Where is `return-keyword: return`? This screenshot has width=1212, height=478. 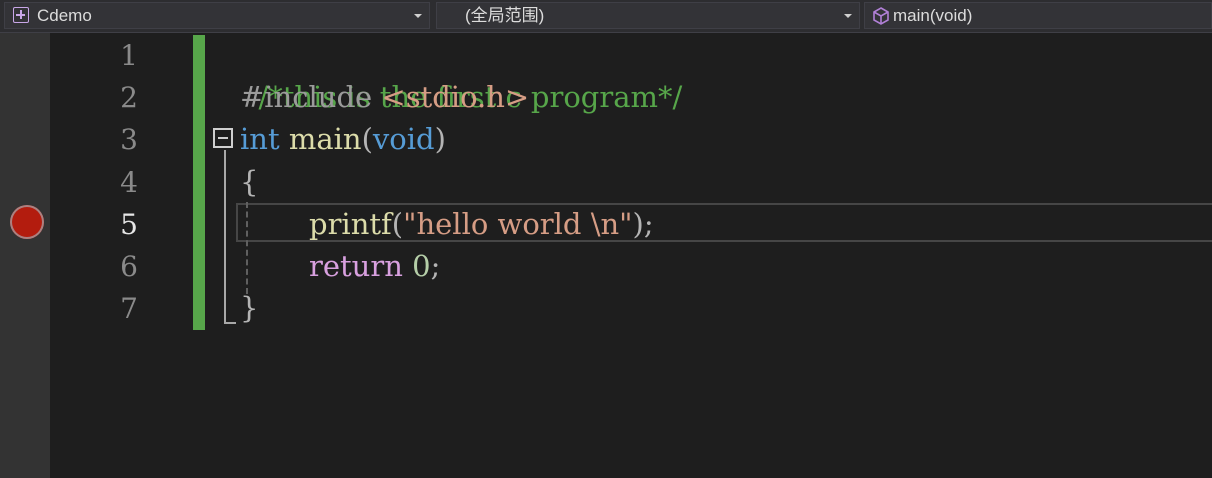
return-keyword: return is located at coordinates (356, 266).